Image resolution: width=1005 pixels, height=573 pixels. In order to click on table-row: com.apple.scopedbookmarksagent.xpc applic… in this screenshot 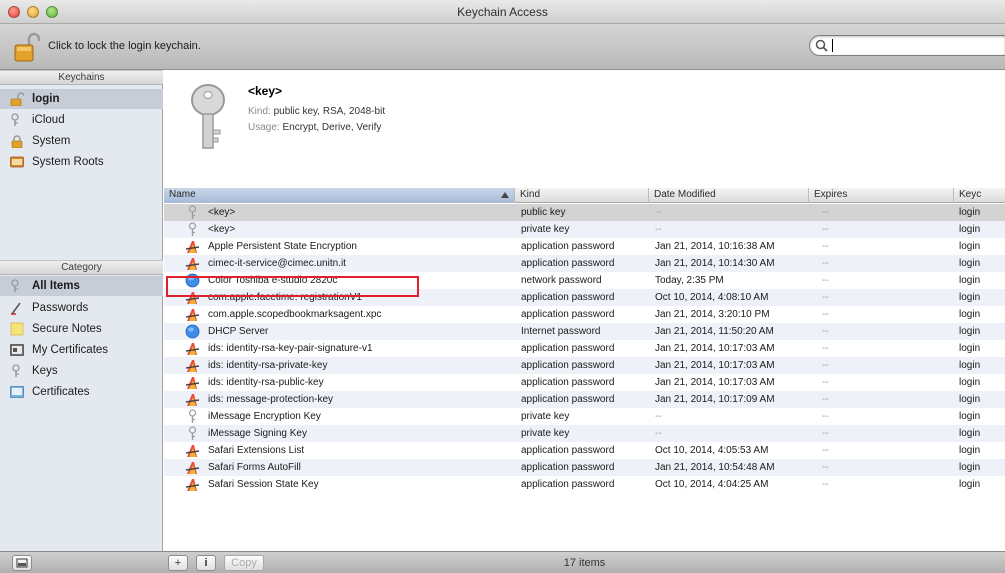, I will do `click(584, 314)`.